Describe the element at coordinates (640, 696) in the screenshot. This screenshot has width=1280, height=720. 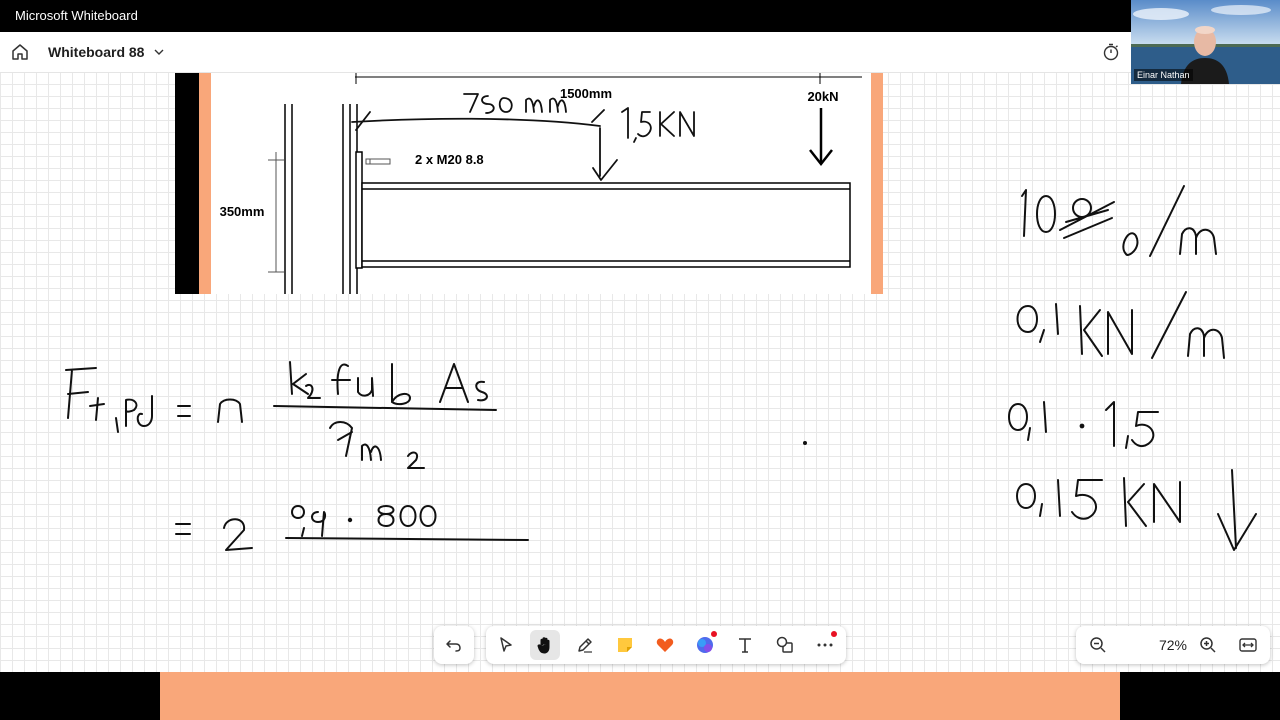
I see `bottom-orange-strip` at that location.